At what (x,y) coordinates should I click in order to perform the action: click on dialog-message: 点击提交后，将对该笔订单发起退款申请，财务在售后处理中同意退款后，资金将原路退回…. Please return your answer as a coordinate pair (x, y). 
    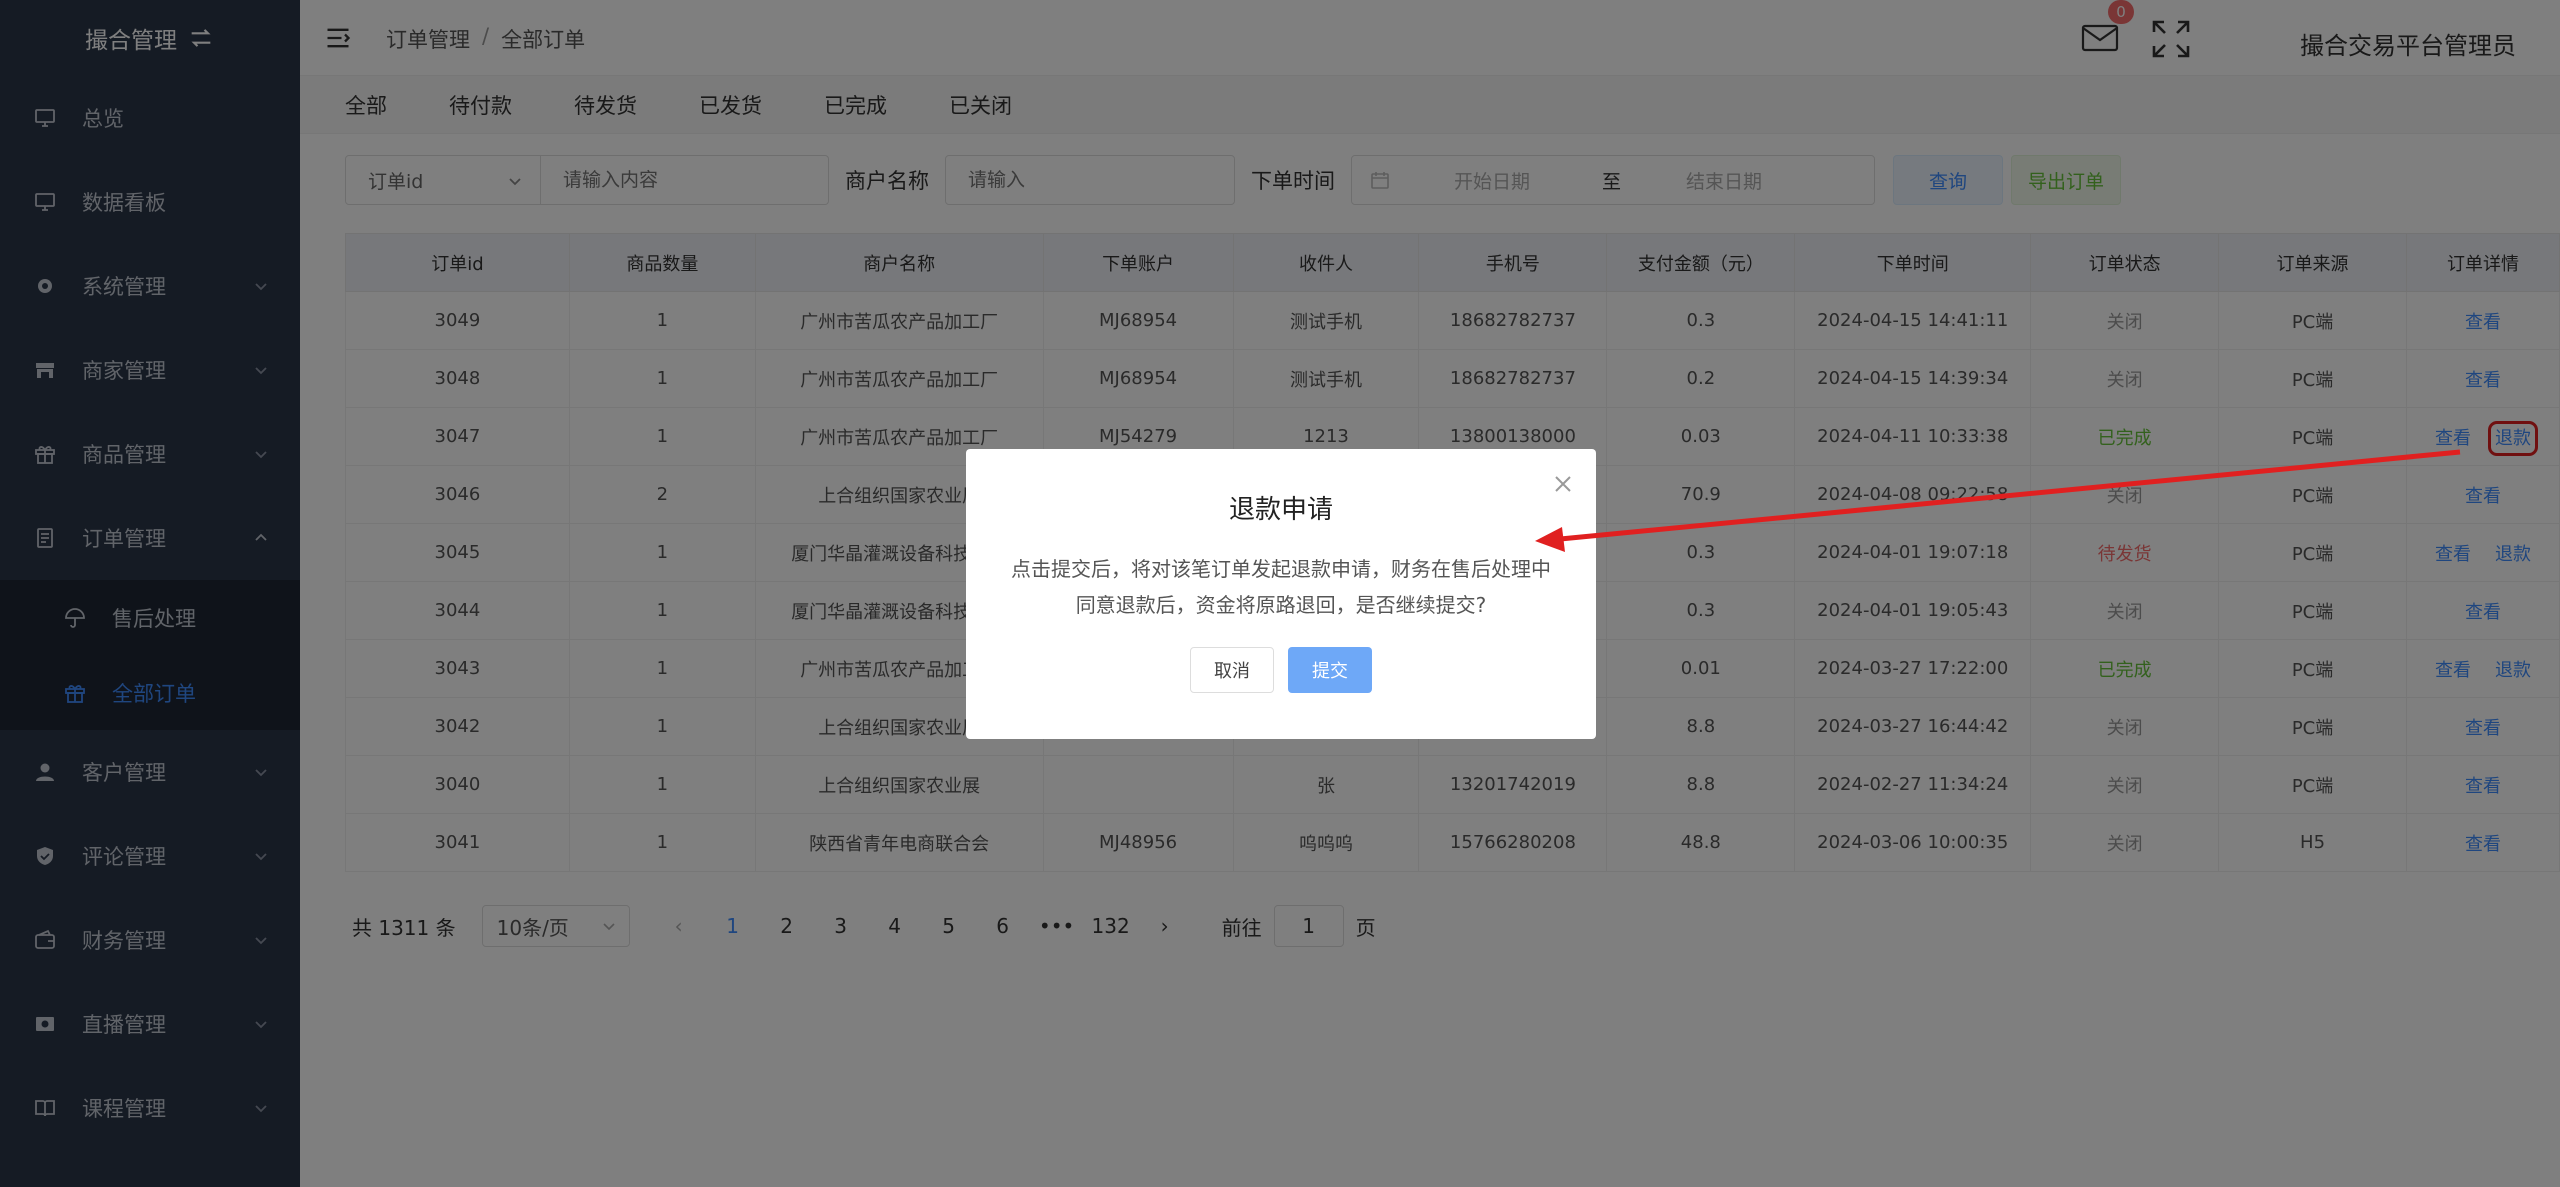
    Looking at the image, I should click on (1281, 587).